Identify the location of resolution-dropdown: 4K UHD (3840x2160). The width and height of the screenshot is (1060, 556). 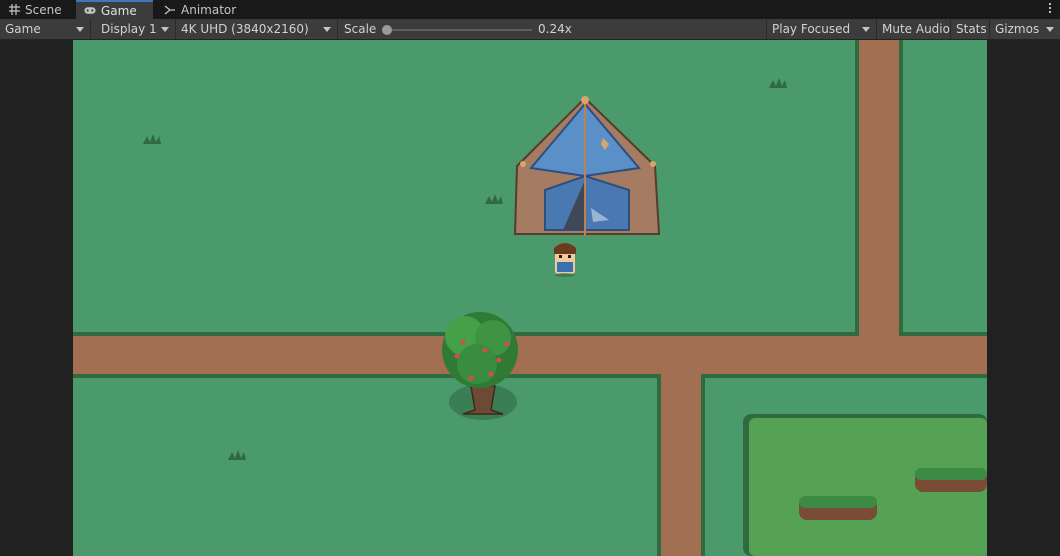
(257, 29).